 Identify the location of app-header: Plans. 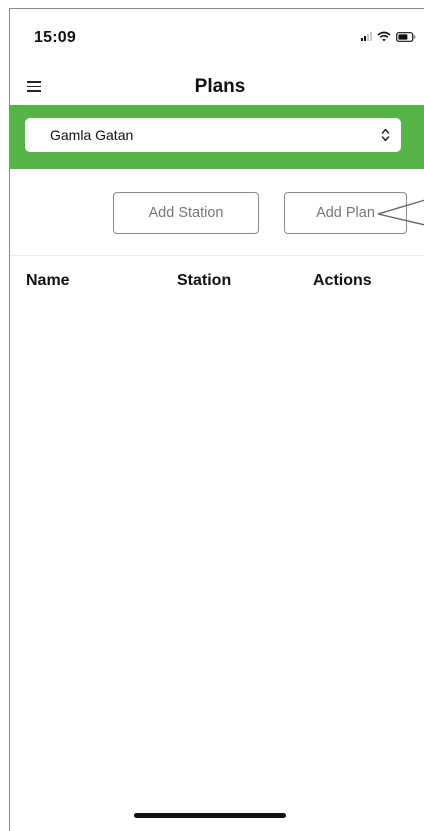
(217, 87).